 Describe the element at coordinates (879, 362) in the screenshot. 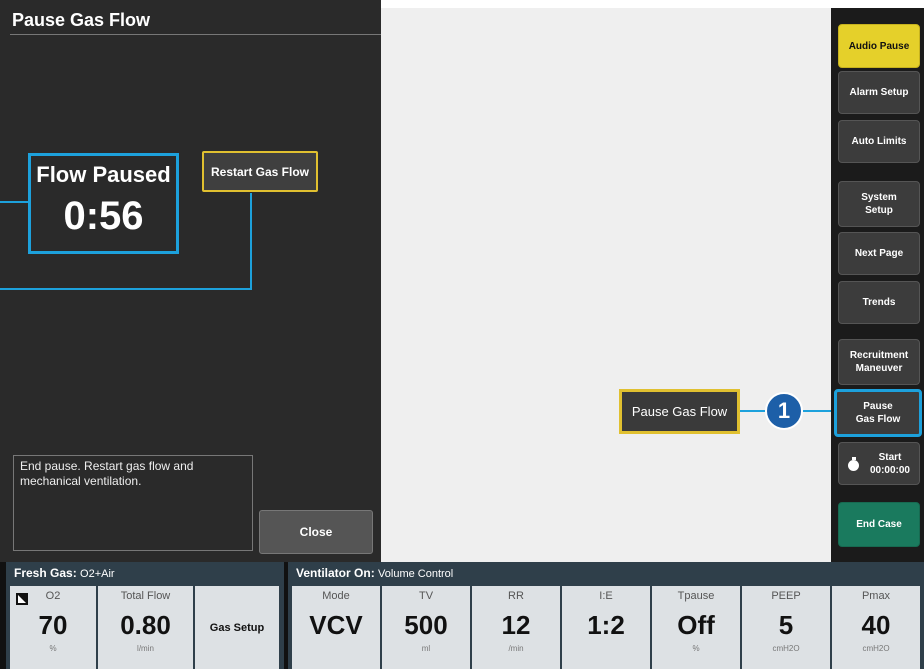

I see `recruitment-maneuver-button: Recruitment Maneuver` at that location.